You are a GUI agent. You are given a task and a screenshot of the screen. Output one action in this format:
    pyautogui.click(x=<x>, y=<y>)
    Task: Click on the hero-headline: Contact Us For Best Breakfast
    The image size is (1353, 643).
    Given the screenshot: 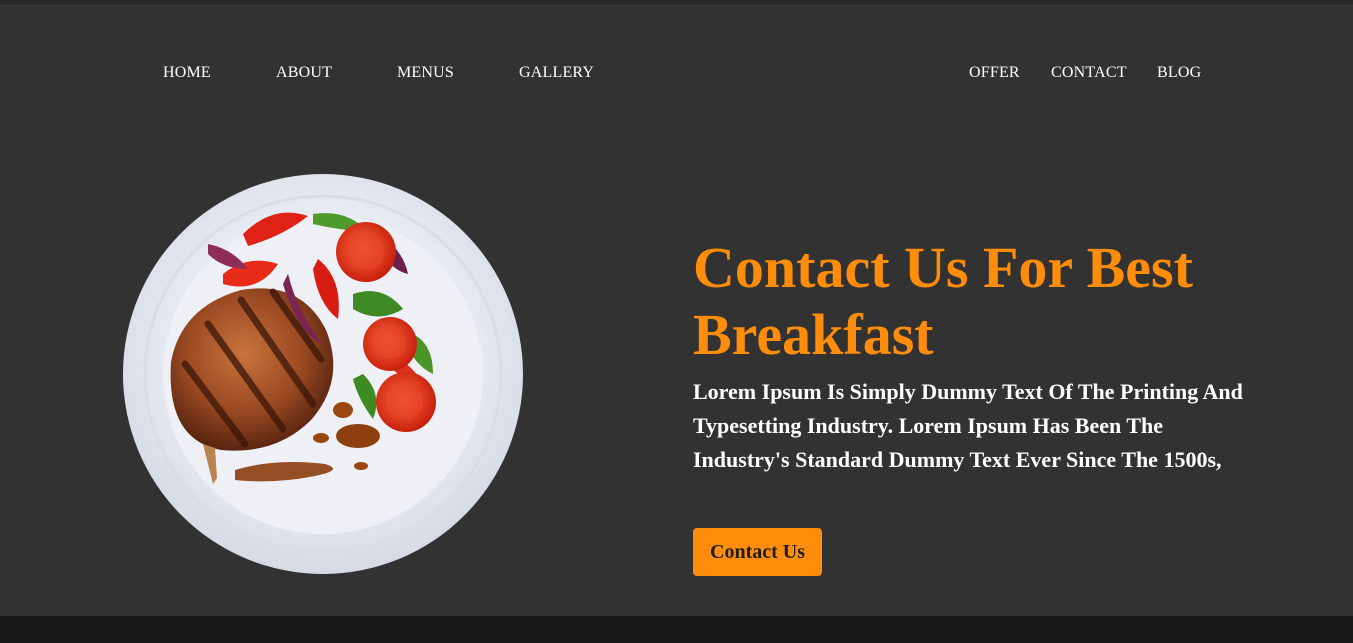 What is the action you would take?
    pyautogui.click(x=973, y=301)
    